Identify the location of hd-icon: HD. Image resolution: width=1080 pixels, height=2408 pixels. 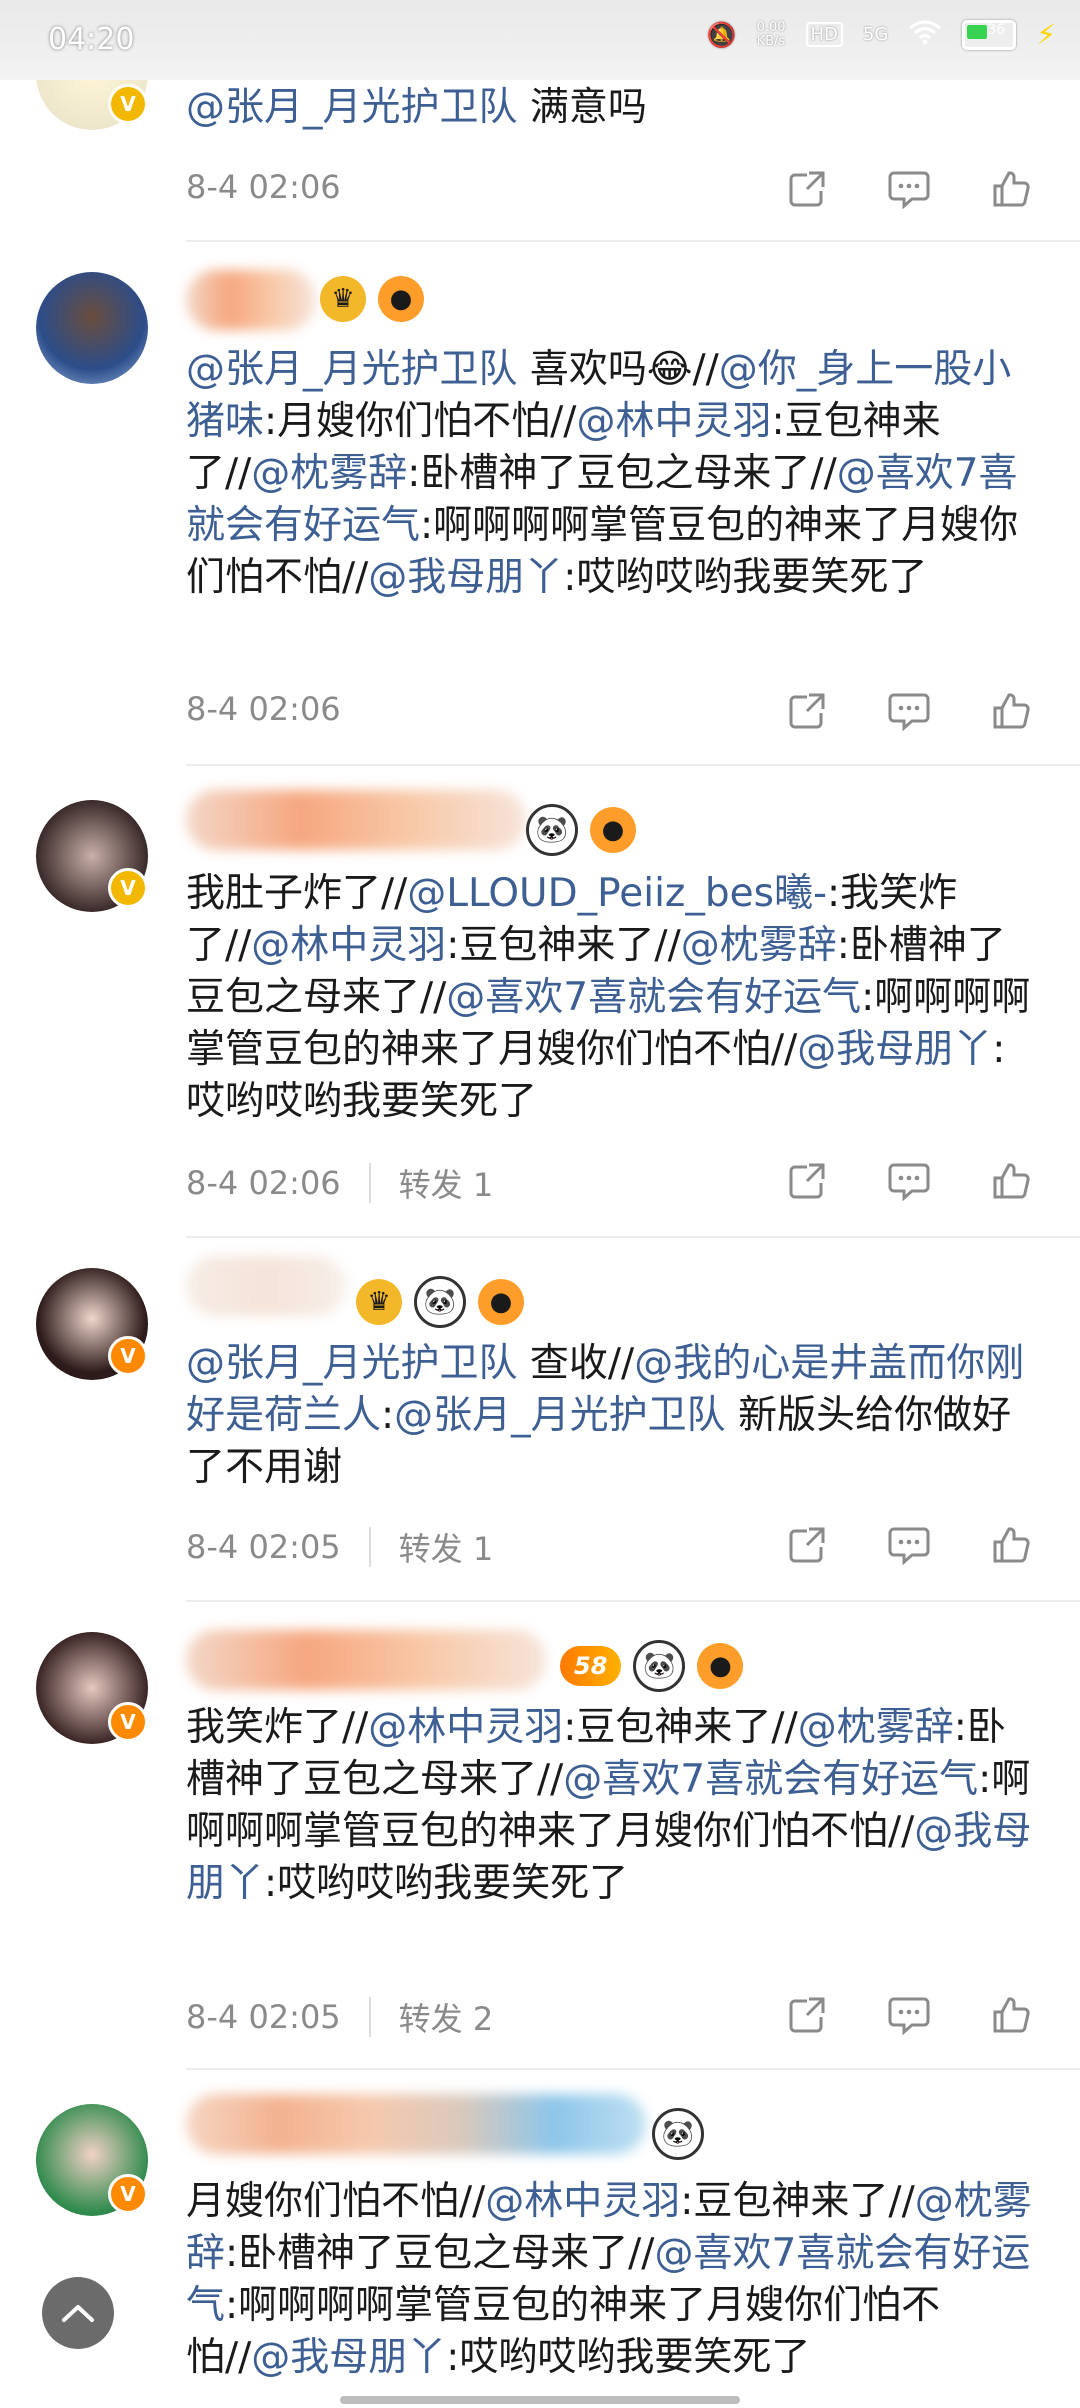
(824, 34).